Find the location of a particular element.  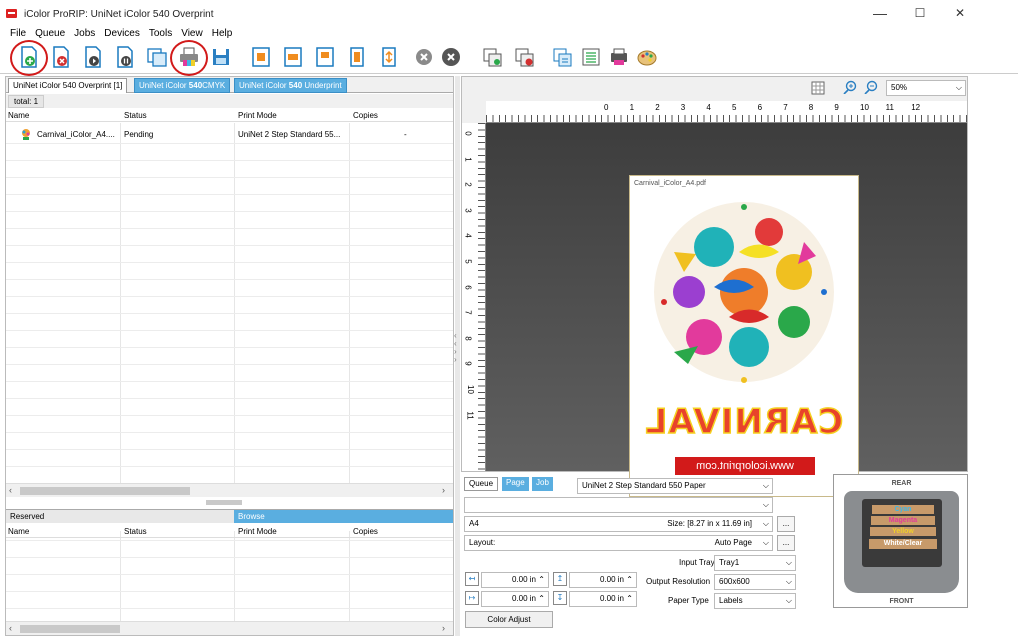

output-resolution-label: Output Resolution is located at coordinates (678, 581).